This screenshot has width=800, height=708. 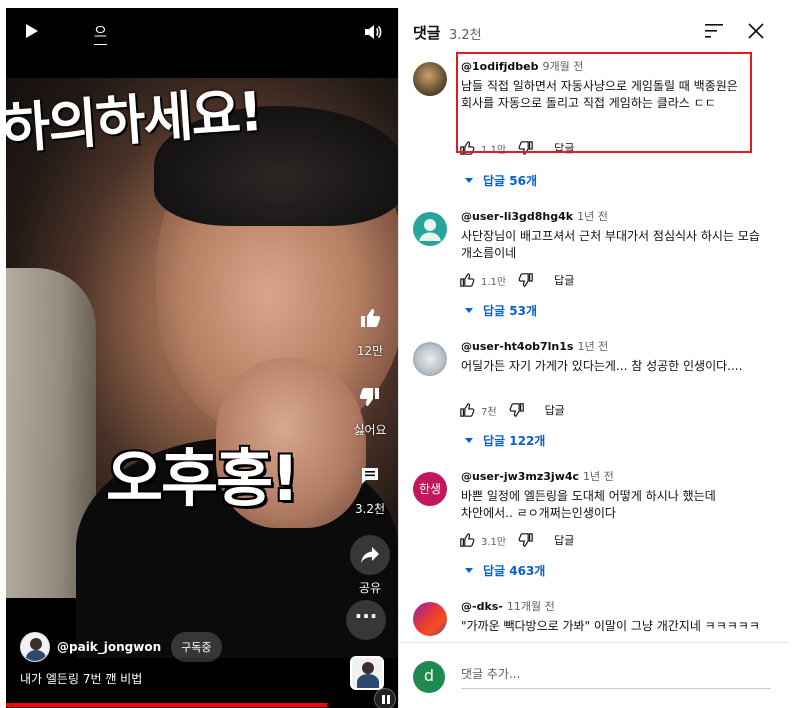 What do you see at coordinates (517, 346) in the screenshot?
I see `comment-author: @user-ht4ob7ln1s` at bounding box center [517, 346].